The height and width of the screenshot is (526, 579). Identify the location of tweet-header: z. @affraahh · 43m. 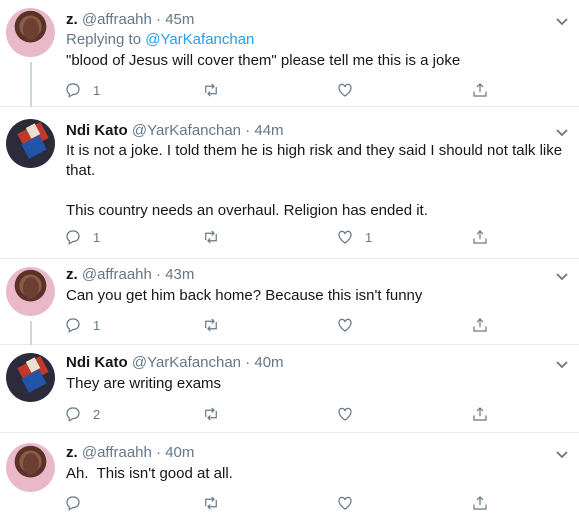
(130, 275).